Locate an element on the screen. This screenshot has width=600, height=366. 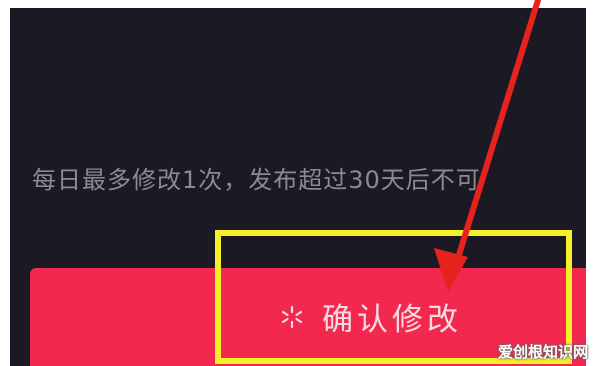
loading-spinner-icon is located at coordinates (292, 316).